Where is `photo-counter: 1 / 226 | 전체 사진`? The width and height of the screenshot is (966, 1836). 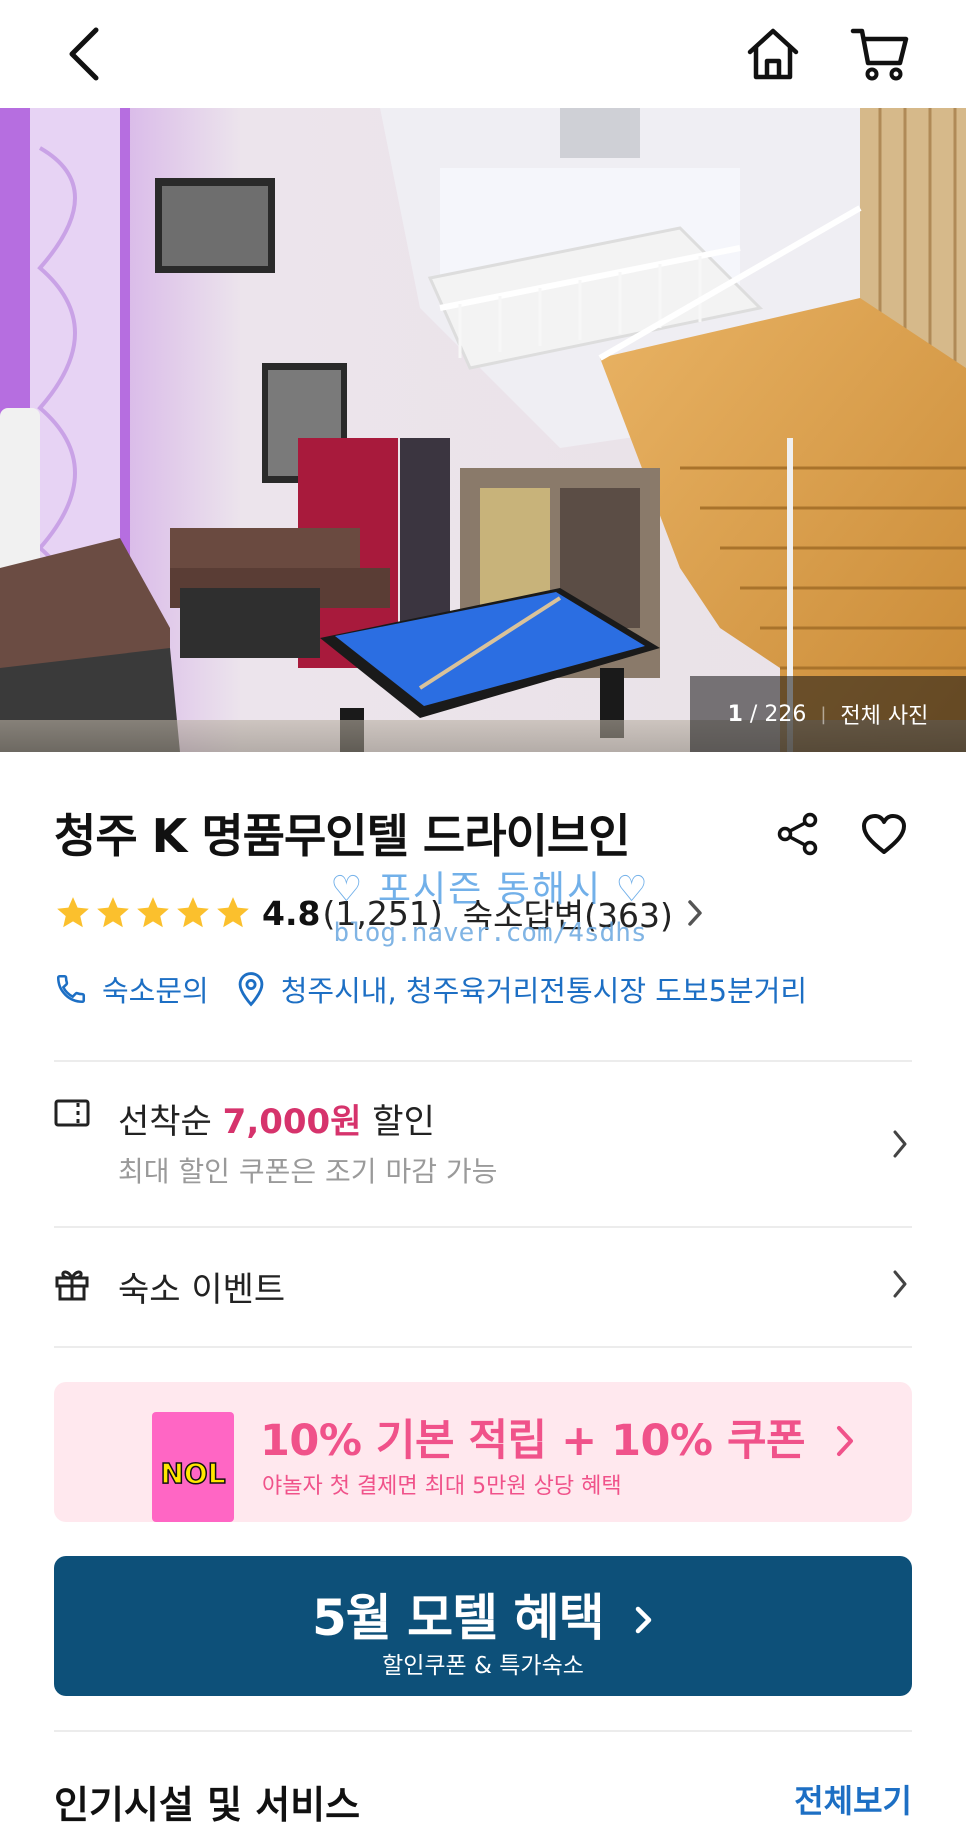
photo-counter: 1 / 226 | 전체 사진 is located at coordinates (828, 714).